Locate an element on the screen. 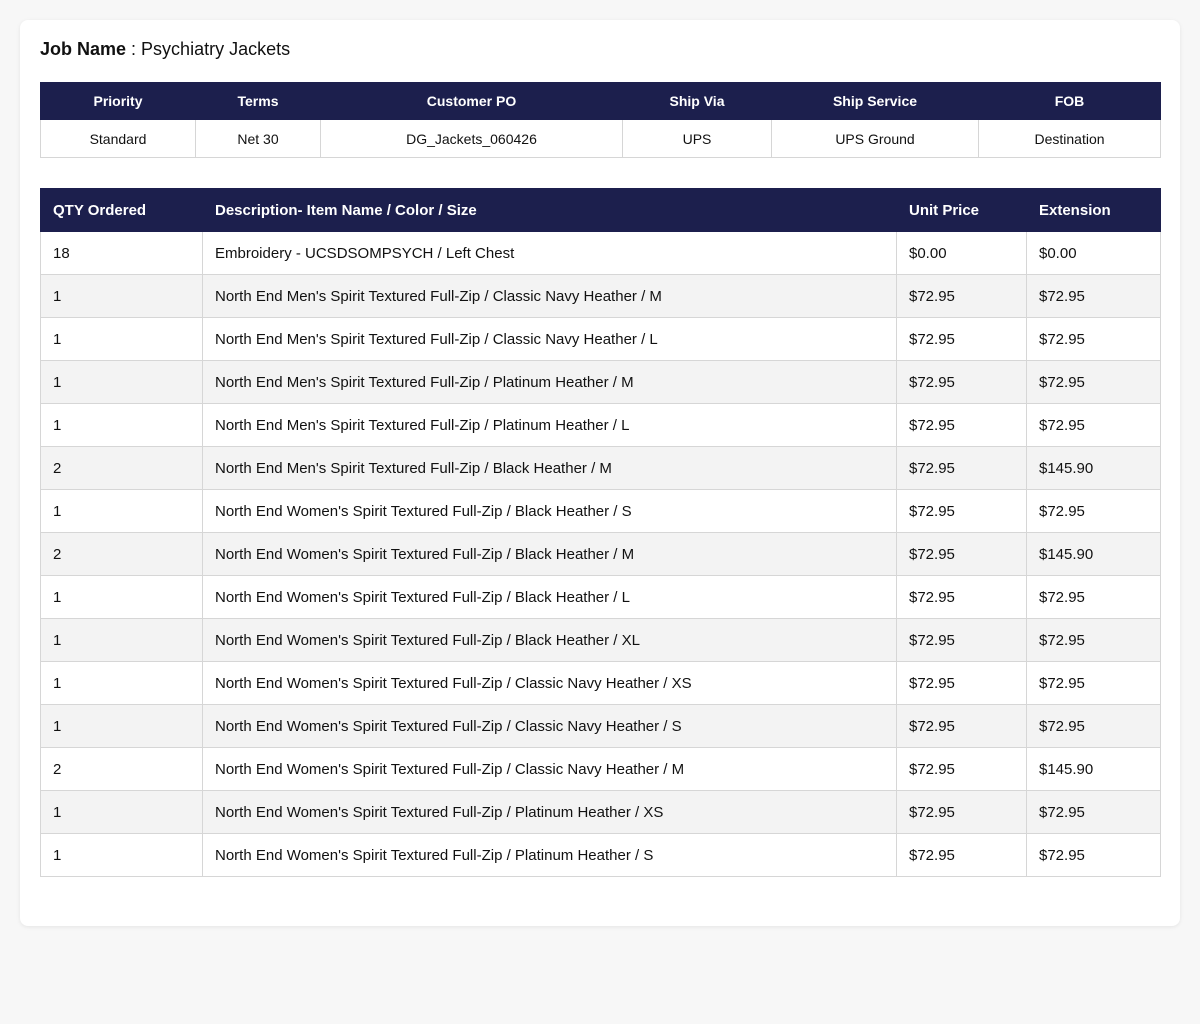 The image size is (1200, 1024). priority-value: Standard is located at coordinates (118, 138).